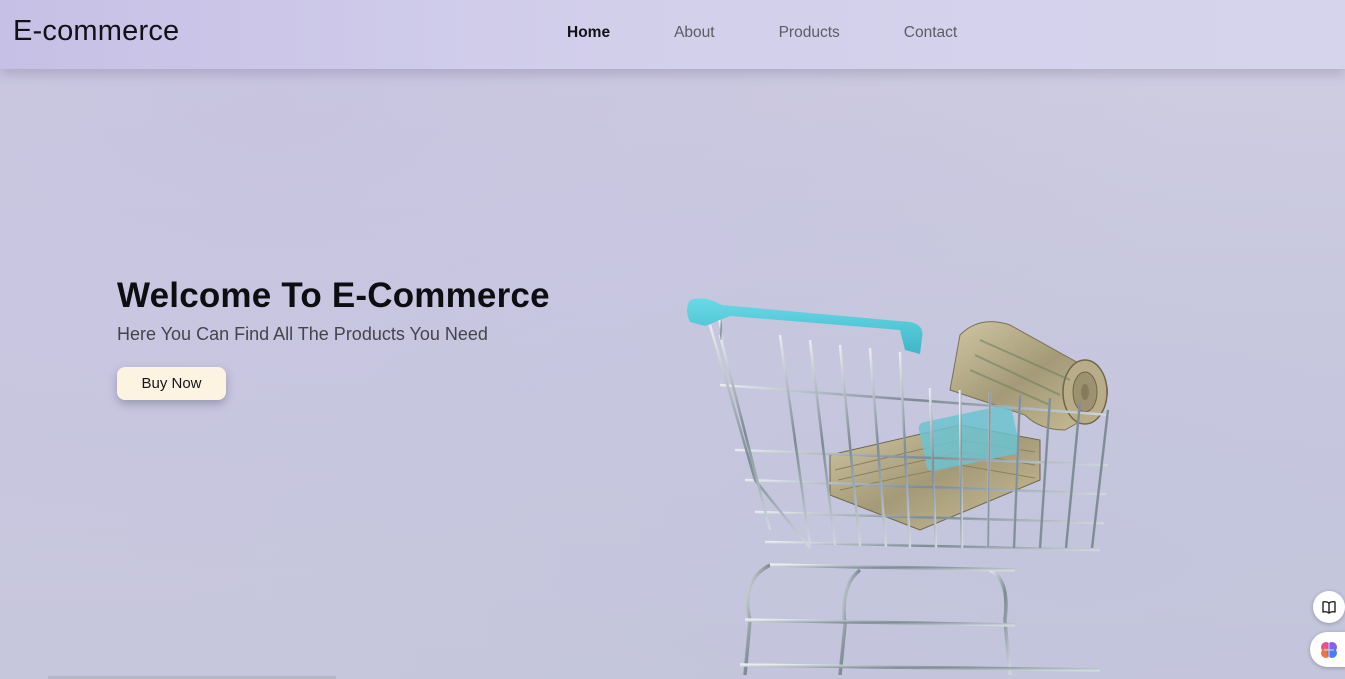 The image size is (1345, 679). I want to click on ai-assistant-button, so click(1327, 649).